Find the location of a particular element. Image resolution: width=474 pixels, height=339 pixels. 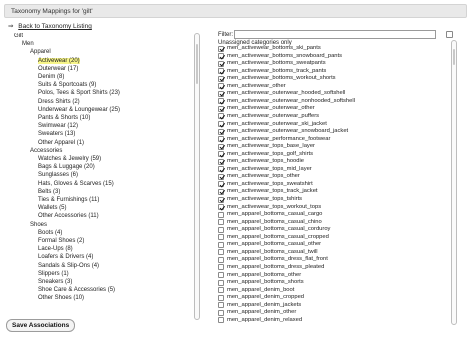

tree-item-label: Lace-Ups (8) is located at coordinates (55, 249).